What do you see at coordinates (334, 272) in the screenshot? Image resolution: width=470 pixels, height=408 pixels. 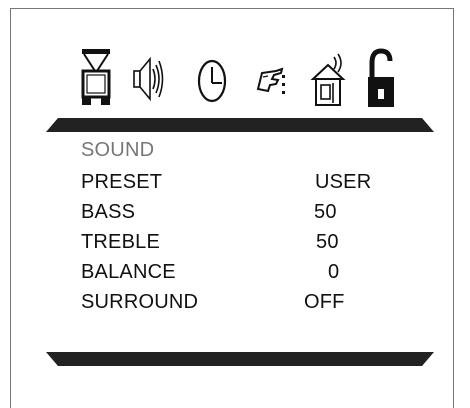 I see `balance-value: 0` at bounding box center [334, 272].